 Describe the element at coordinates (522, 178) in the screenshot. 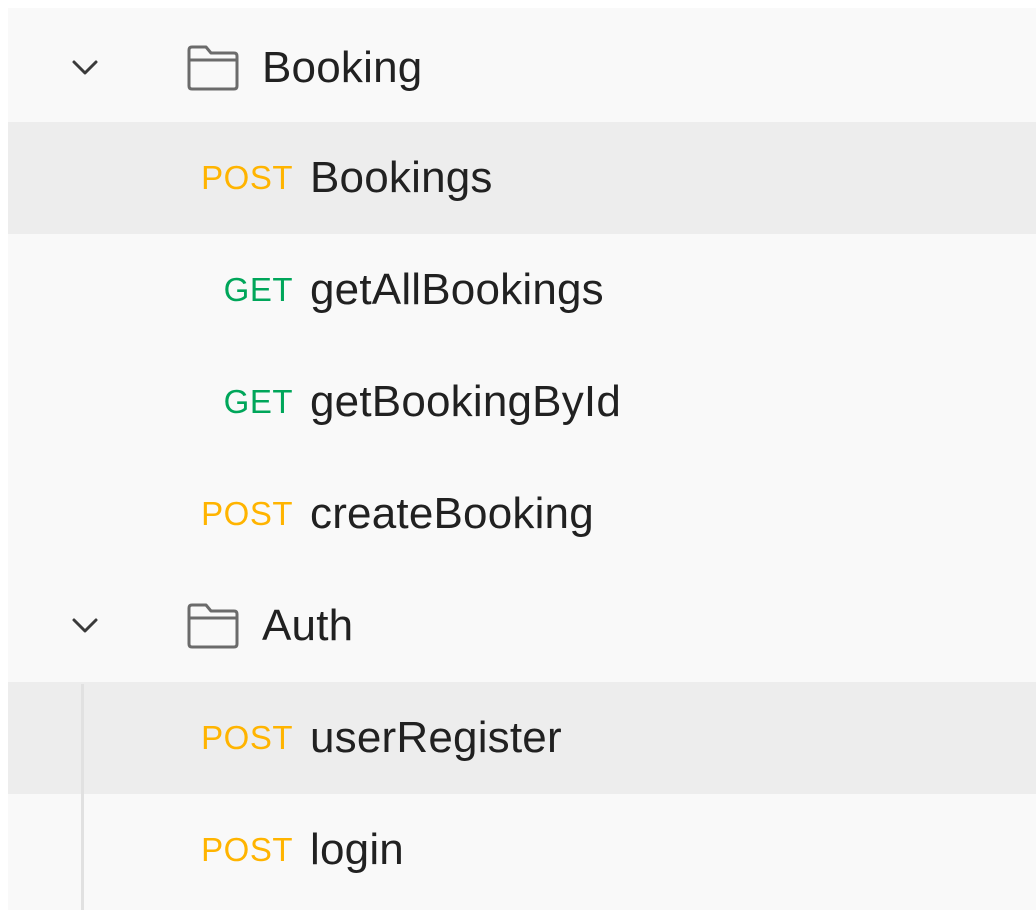

I see `request-row-bookings: POST Bookings` at that location.